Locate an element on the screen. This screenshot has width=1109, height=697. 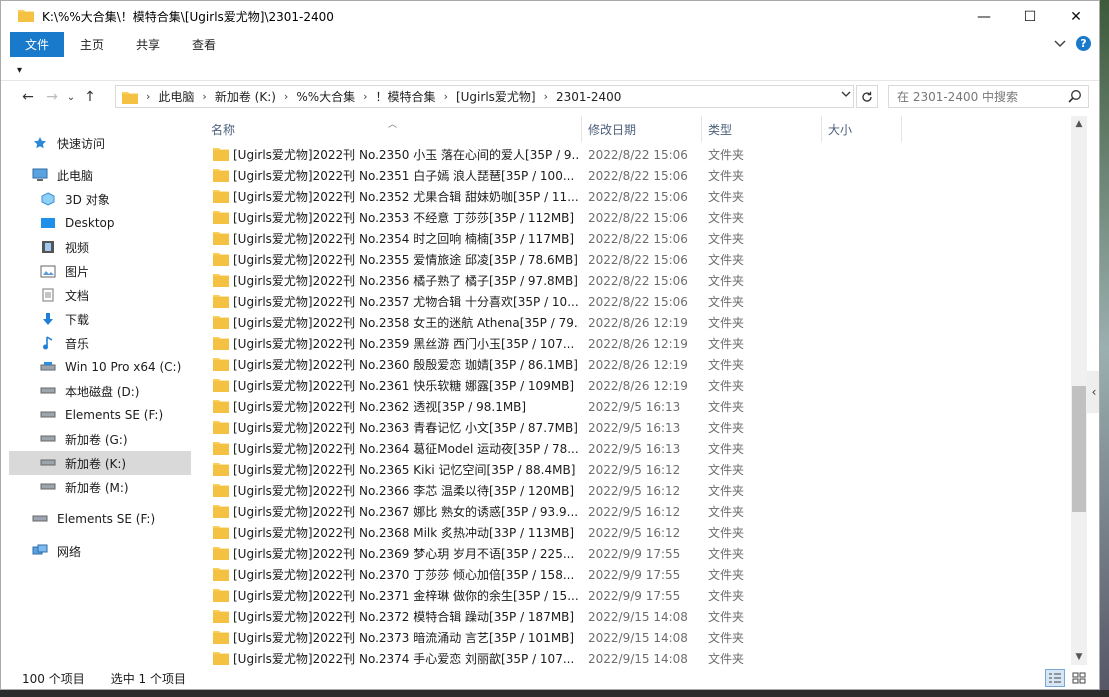
breadcrumb-current: 2301-2400 is located at coordinates (588, 97).